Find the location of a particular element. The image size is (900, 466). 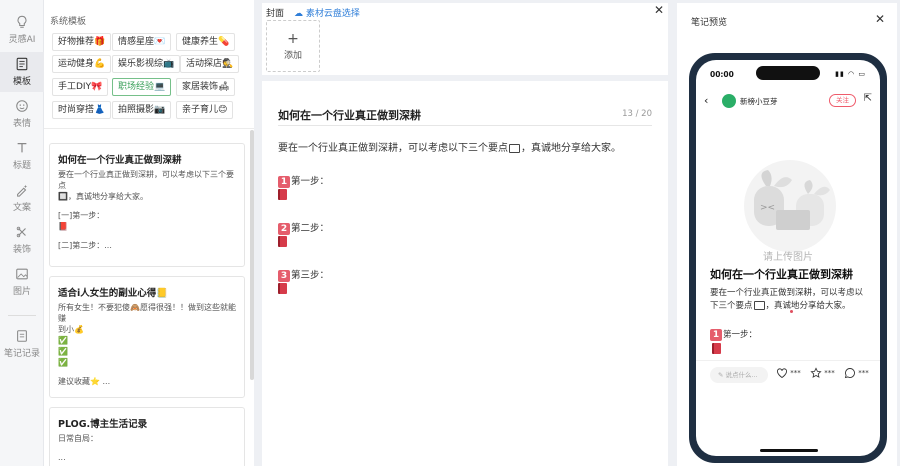

step-two-book is located at coordinates (282, 241).